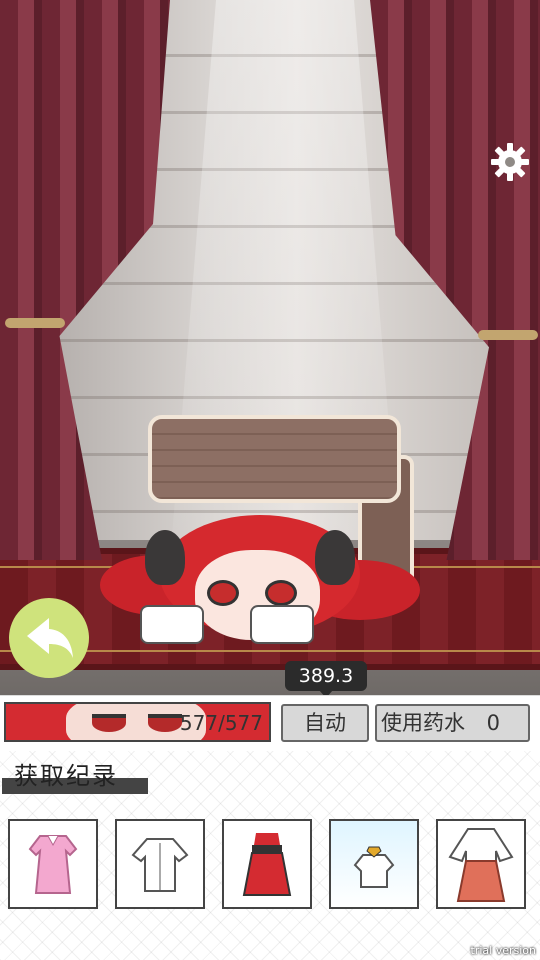 The width and height of the screenshot is (540, 960). I want to click on white-blouse-icon, so click(374, 867).